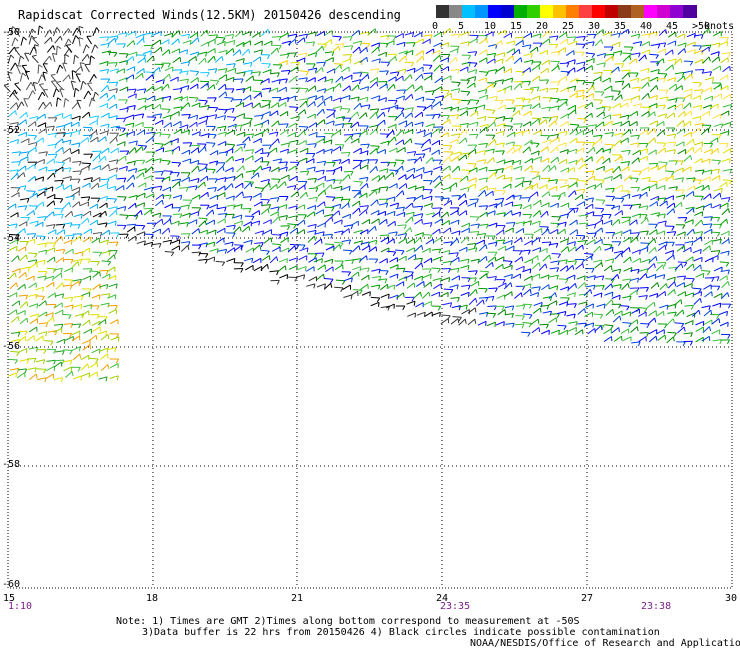 This screenshot has height=650, width=740. I want to click on lat-label-52: -52, so click(11, 130).